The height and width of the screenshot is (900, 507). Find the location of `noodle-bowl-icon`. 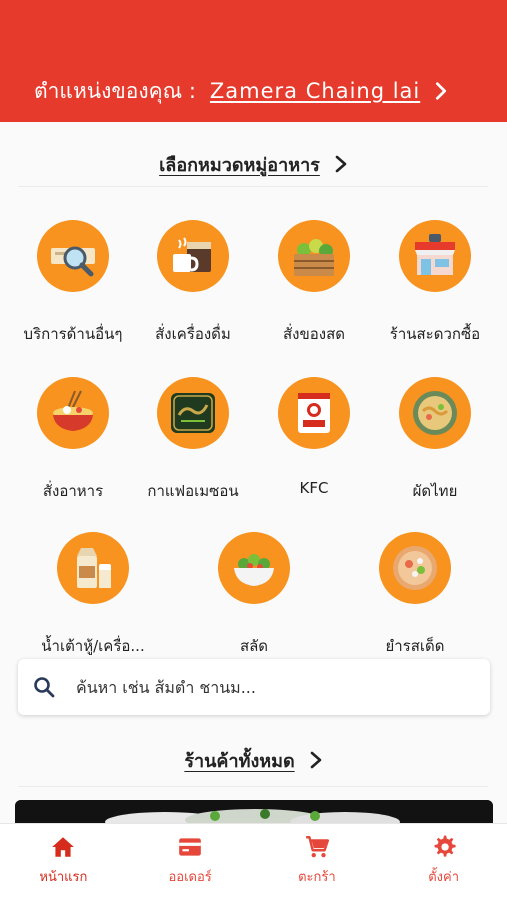

noodle-bowl-icon is located at coordinates (73, 410).